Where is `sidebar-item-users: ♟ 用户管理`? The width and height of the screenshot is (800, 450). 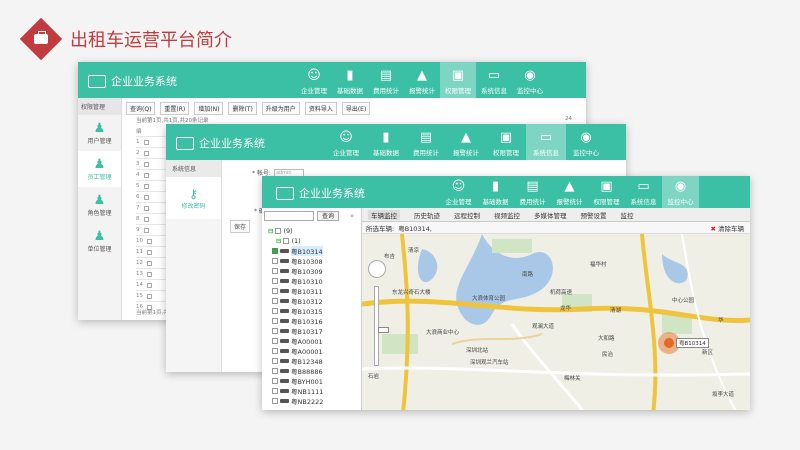
sidebar-item-users: ♟ 用户管理 is located at coordinates (99, 133).